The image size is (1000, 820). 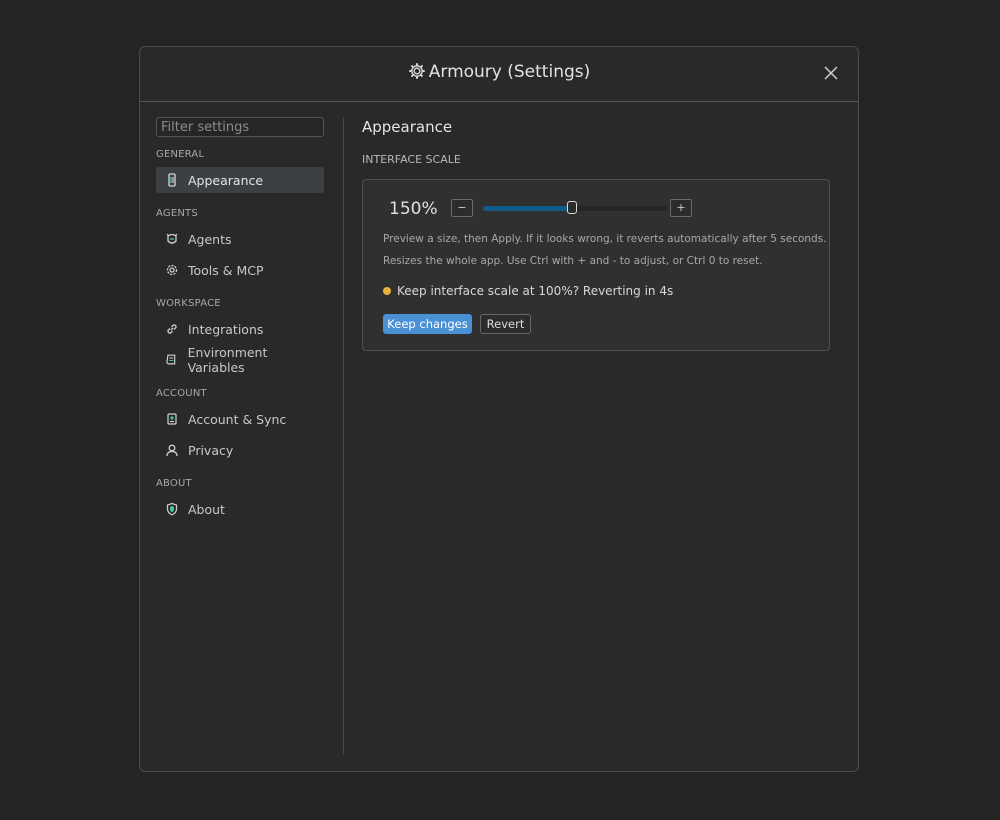 I want to click on sidebar-item-label: Privacy, so click(x=211, y=450).